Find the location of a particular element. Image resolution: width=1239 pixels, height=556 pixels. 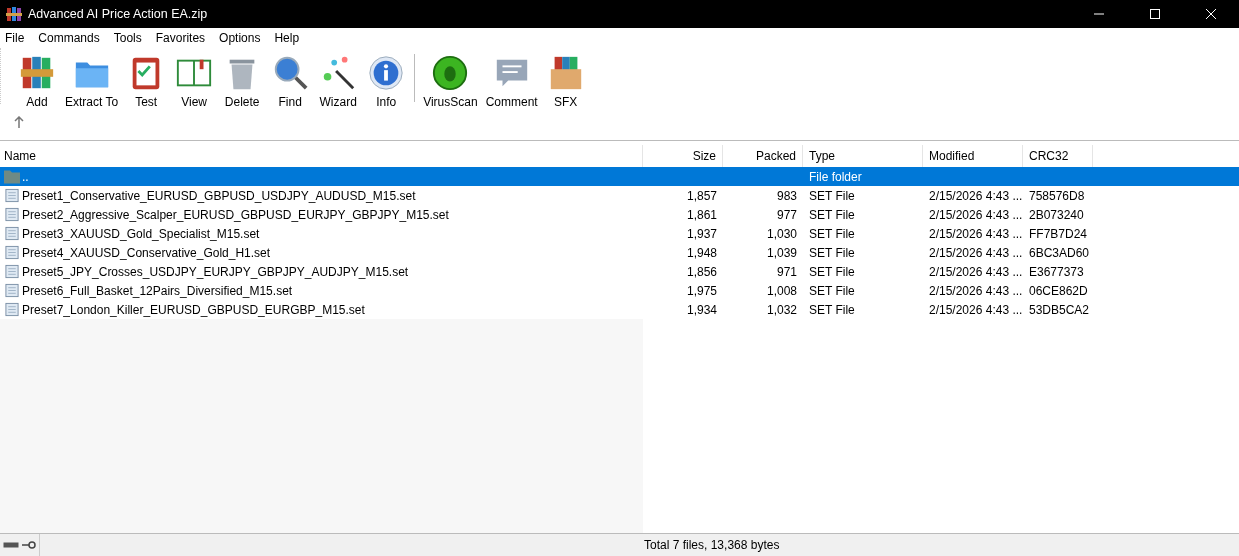

info-icon is located at coordinates (386, 73).